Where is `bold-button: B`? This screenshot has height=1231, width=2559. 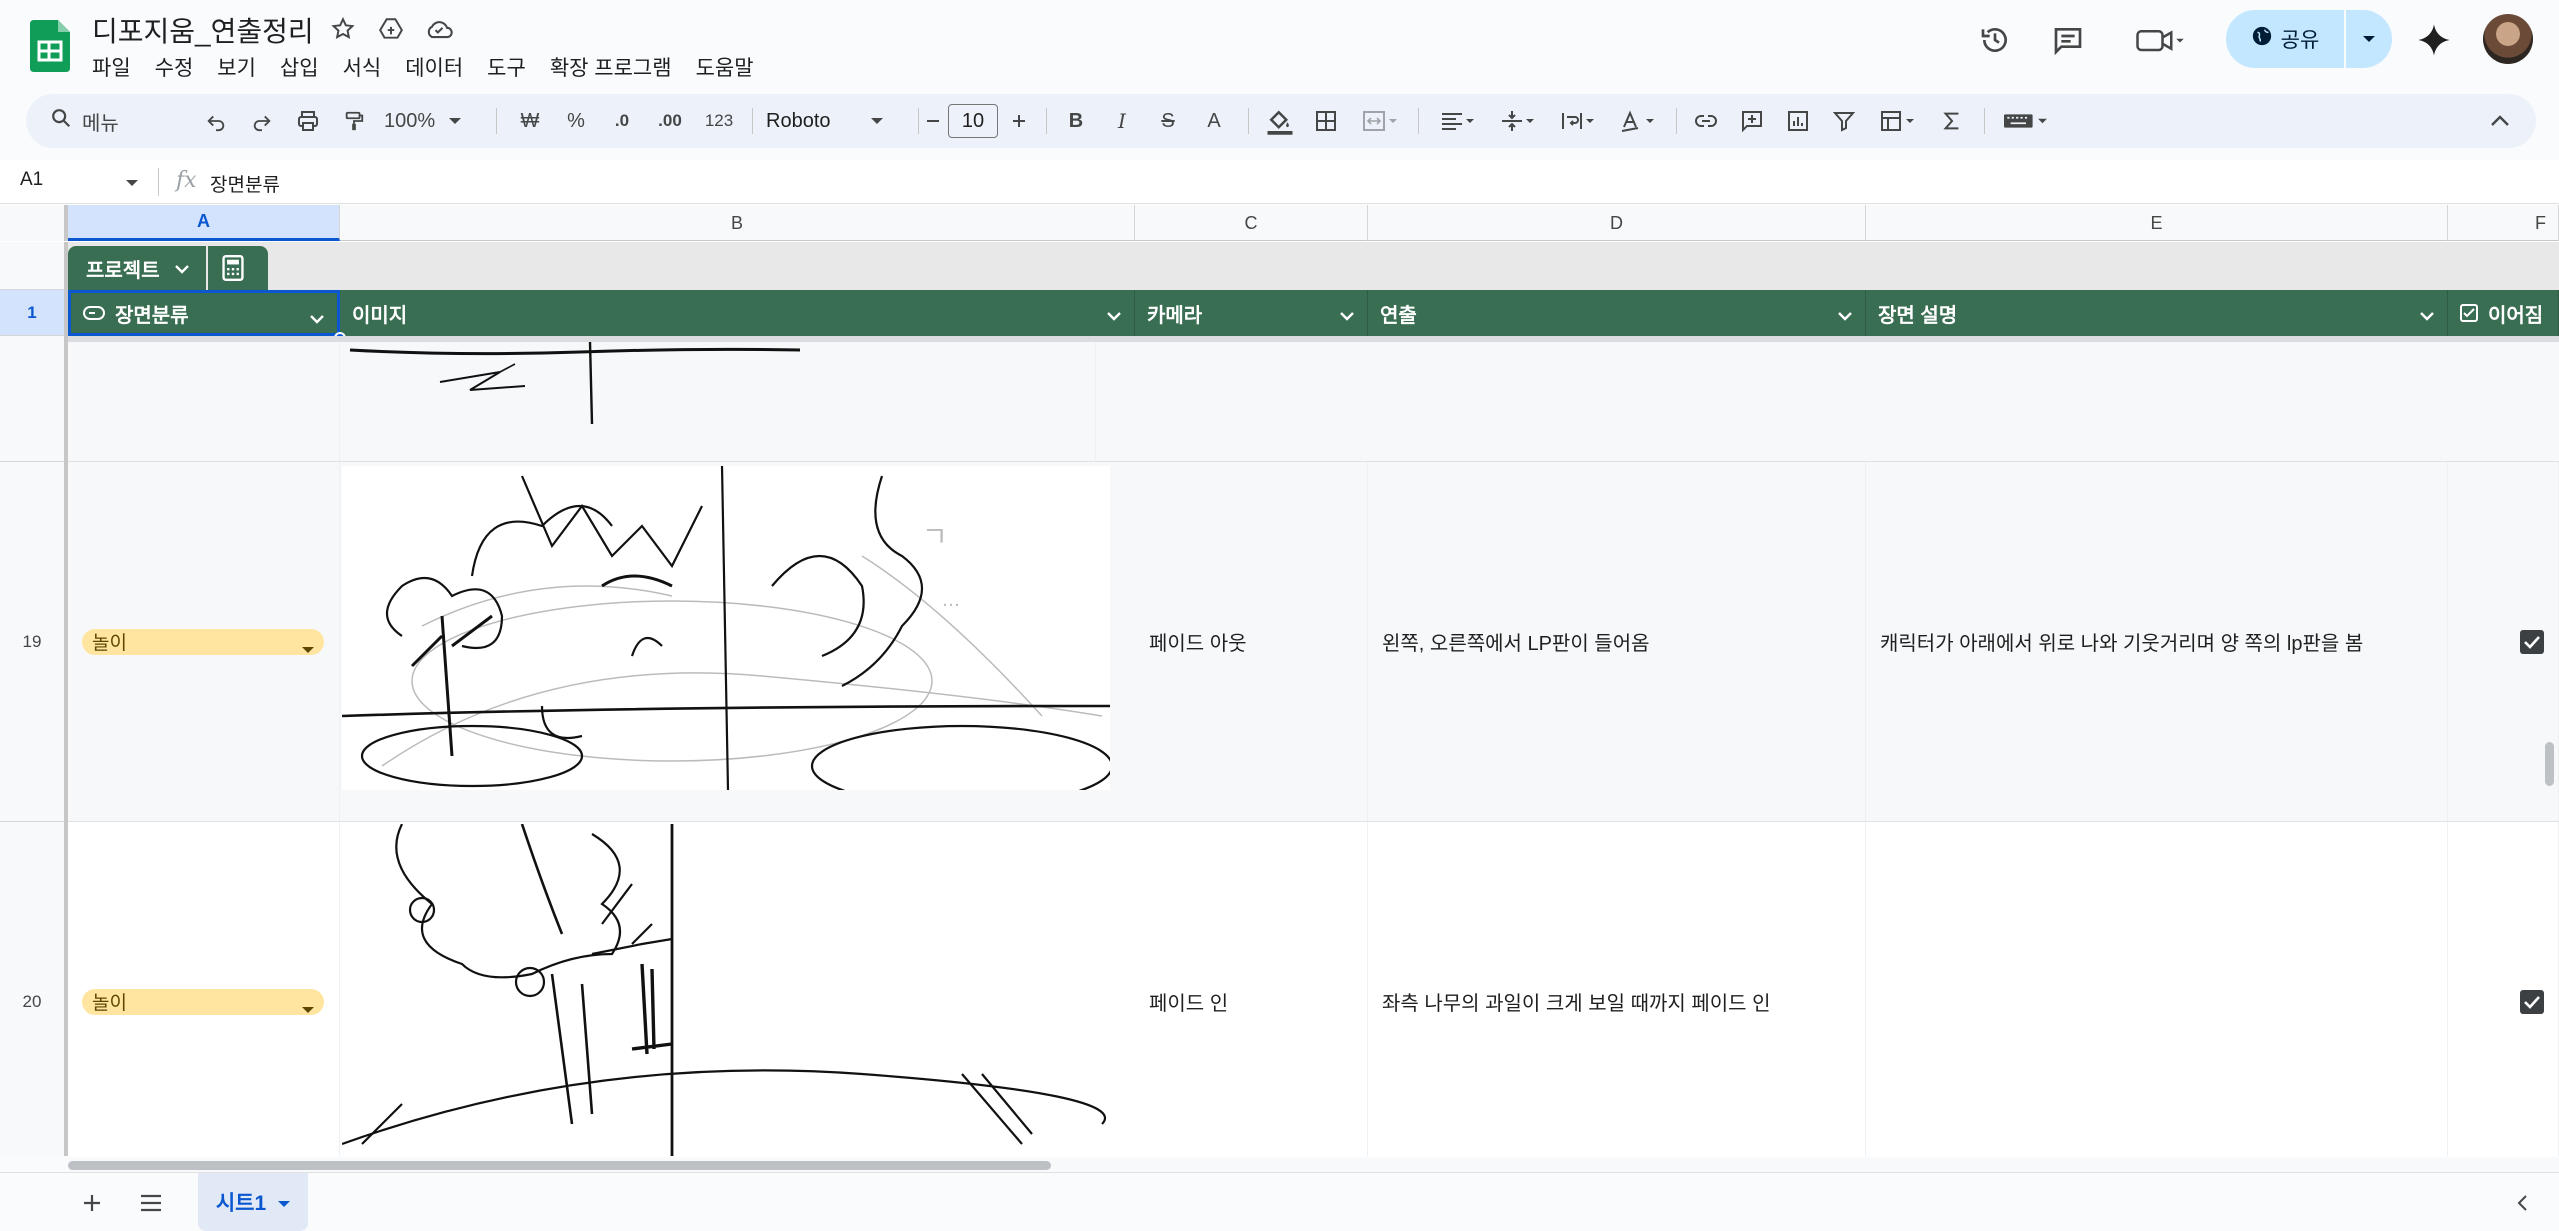 bold-button: B is located at coordinates (1076, 121).